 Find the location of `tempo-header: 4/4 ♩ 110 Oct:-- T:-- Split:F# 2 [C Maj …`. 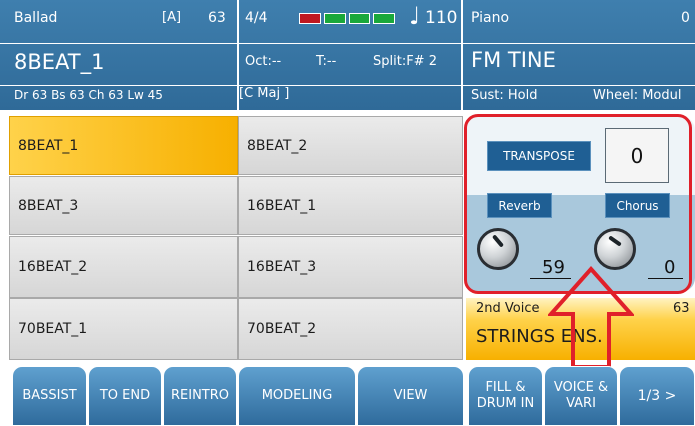

tempo-header: 4/4 ♩ 110 Oct:-- T:-- Split:F# 2 [C Maj … is located at coordinates (351, 55).